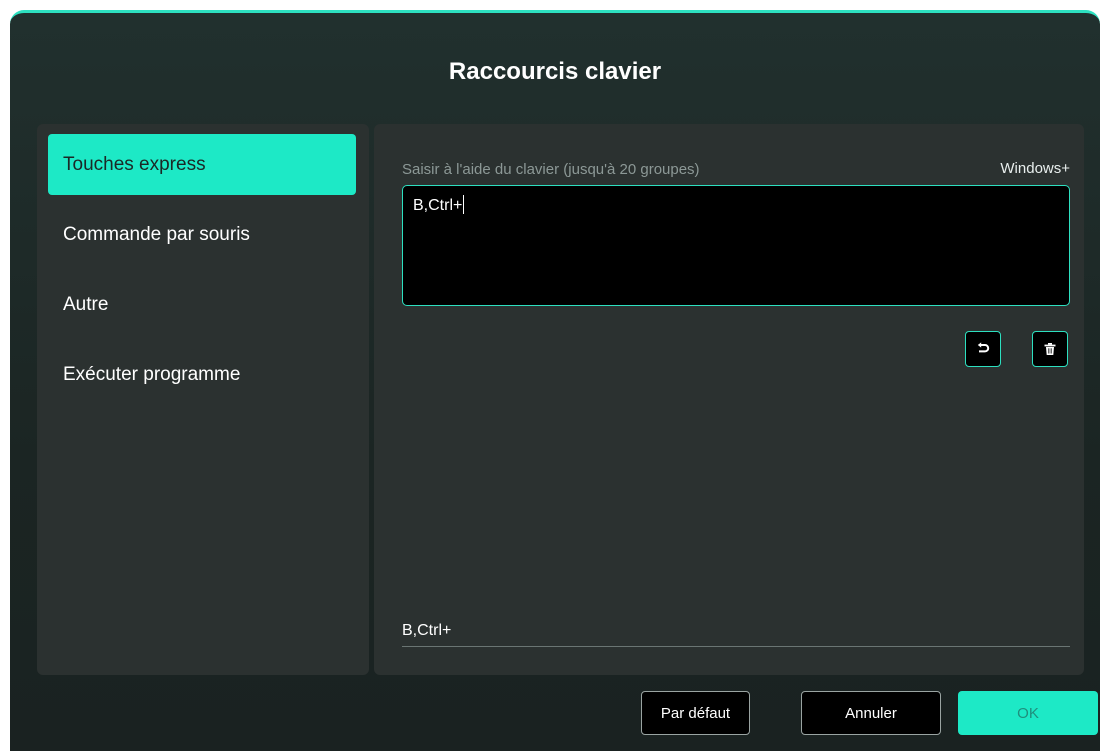 This screenshot has height=751, width=1110. Describe the element at coordinates (202, 374) in the screenshot. I see `sidebar-item-executer-programme: Exécuter programme` at that location.